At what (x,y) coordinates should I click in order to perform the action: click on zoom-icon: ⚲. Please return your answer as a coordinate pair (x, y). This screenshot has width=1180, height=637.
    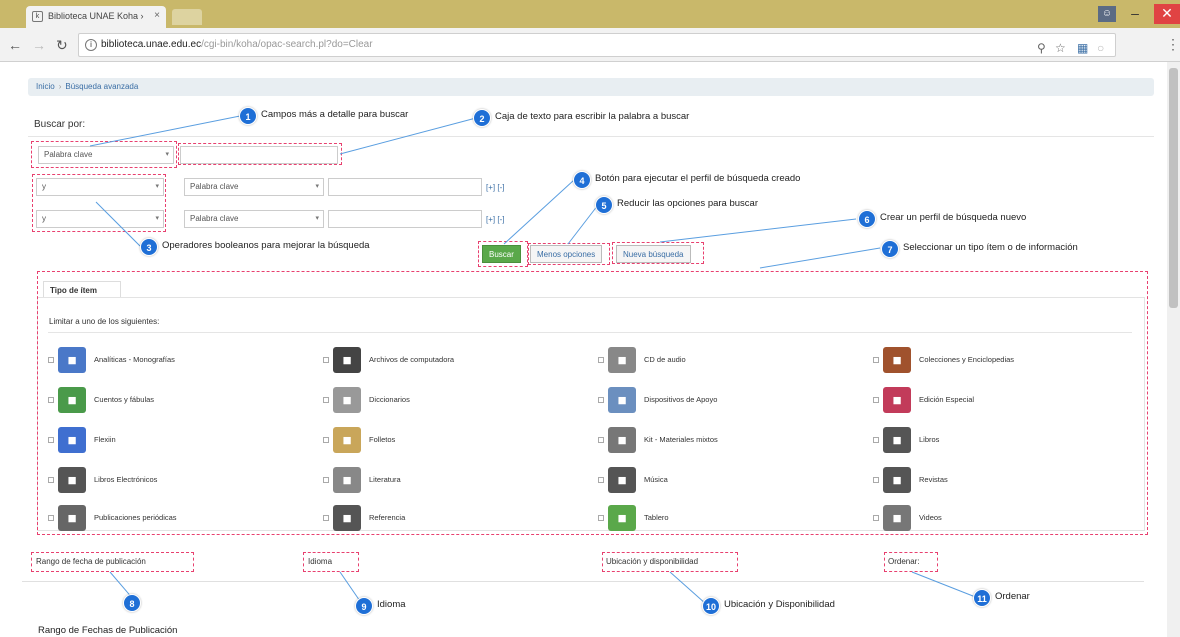
    Looking at the image, I should click on (1041, 48).